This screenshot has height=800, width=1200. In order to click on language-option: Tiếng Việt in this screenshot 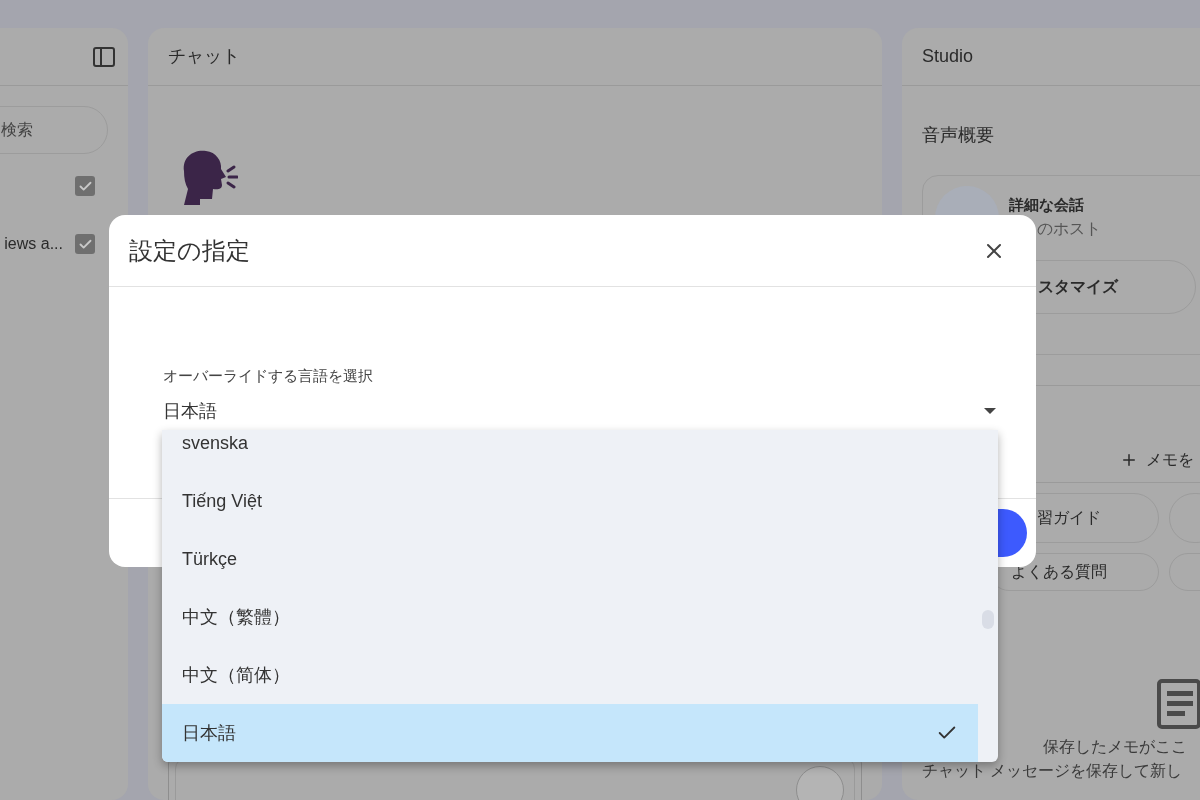, I will do `click(570, 501)`.